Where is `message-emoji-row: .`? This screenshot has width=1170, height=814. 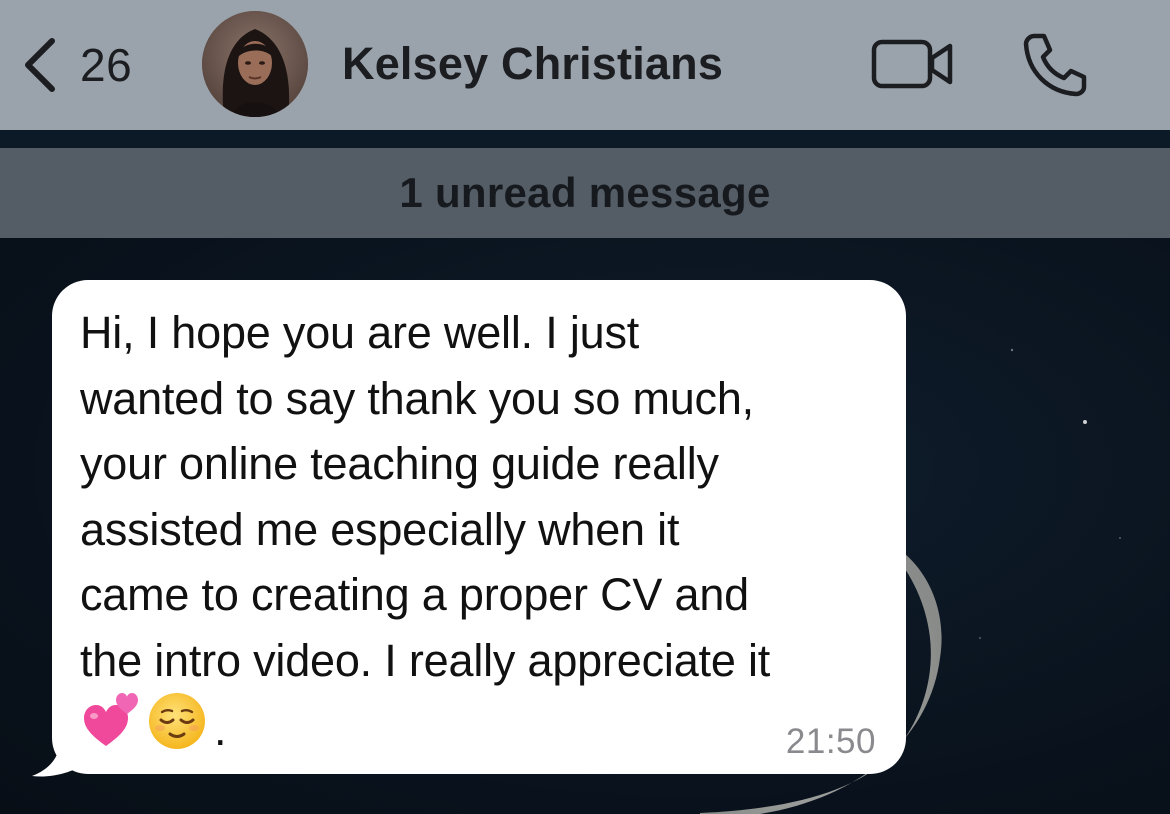
message-emoji-row: . is located at coordinates (153, 722).